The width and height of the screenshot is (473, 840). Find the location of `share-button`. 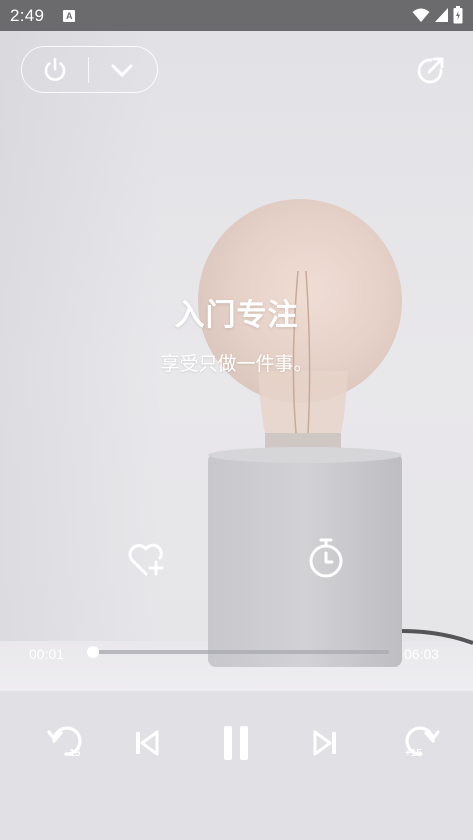

share-button is located at coordinates (430, 71).